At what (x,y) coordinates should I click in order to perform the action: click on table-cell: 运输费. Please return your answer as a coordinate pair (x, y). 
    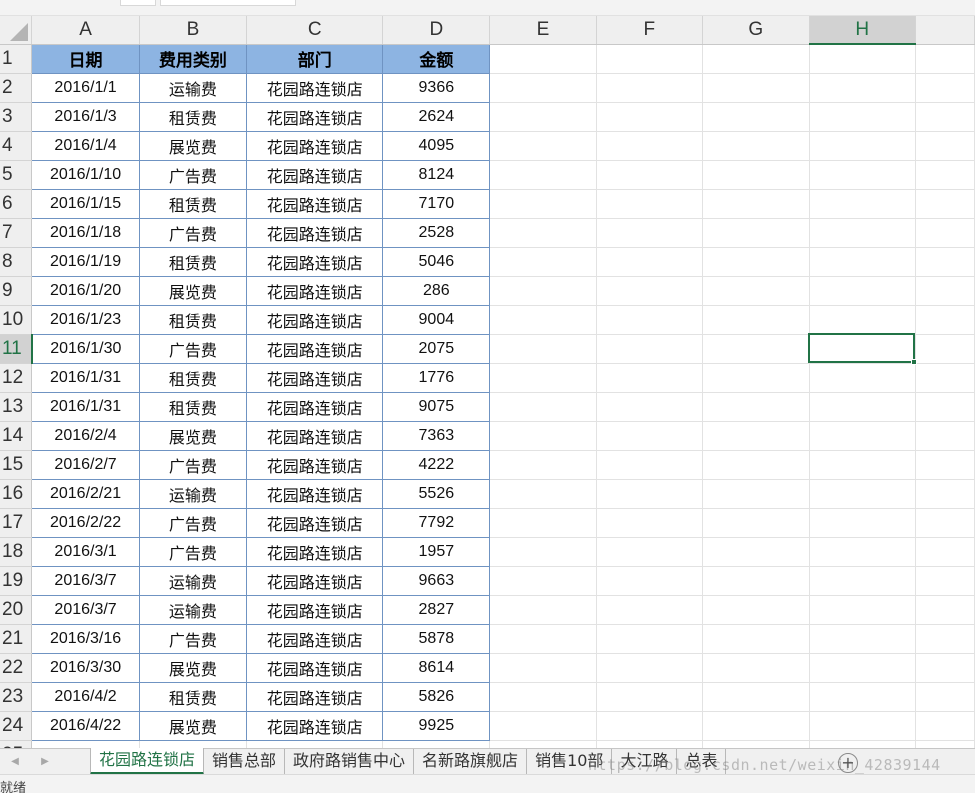
    Looking at the image, I should click on (193, 88).